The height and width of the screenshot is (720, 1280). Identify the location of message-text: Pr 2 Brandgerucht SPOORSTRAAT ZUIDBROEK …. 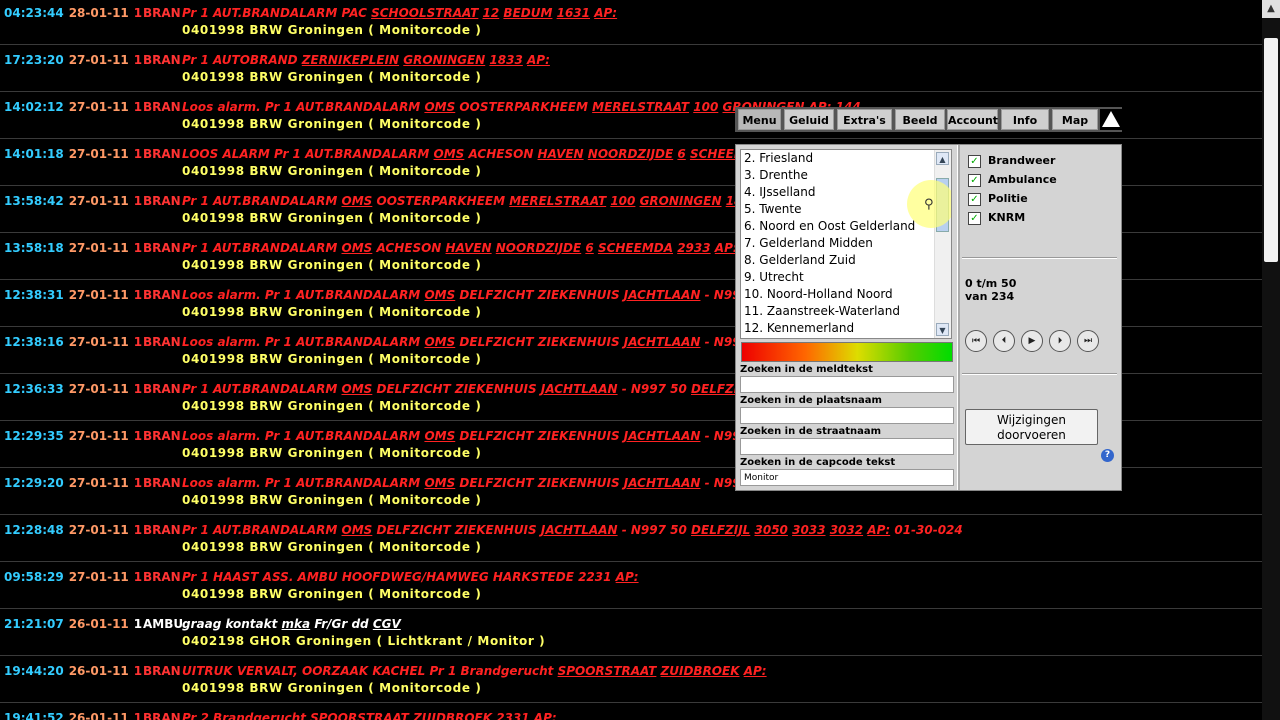
(369, 715).